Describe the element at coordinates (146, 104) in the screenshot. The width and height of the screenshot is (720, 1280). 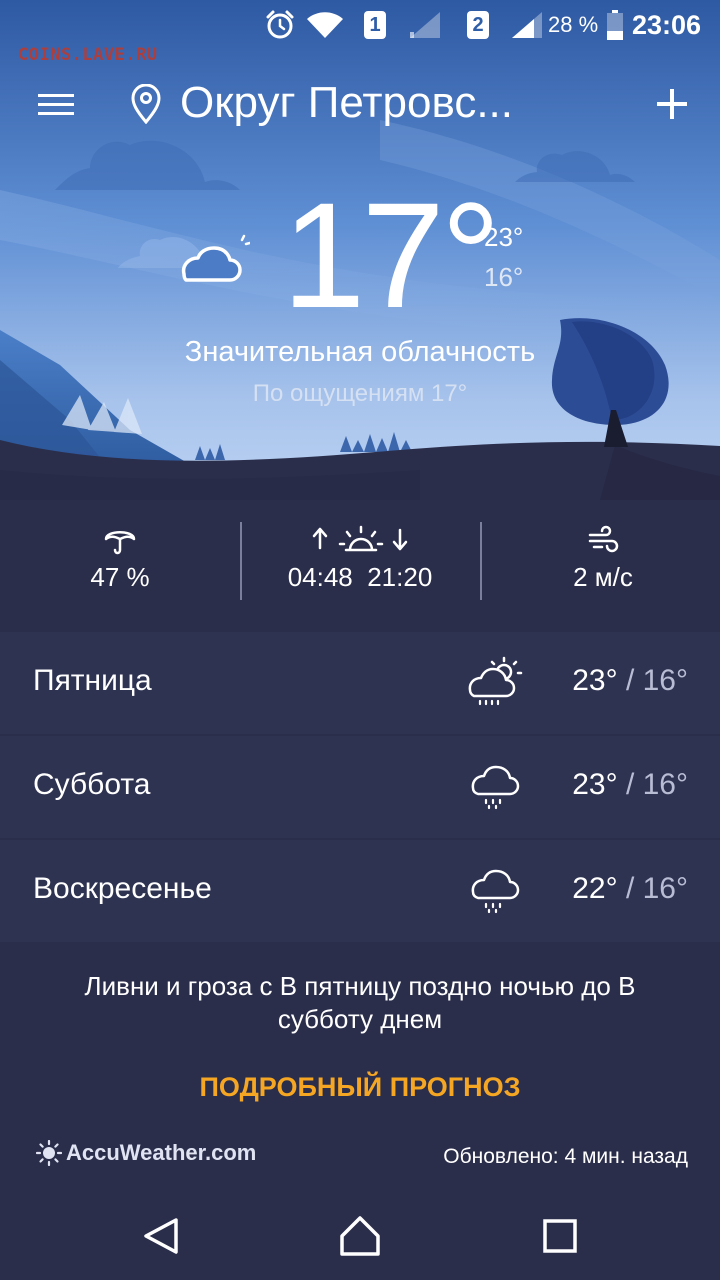
I see `location-pin-icon` at that location.